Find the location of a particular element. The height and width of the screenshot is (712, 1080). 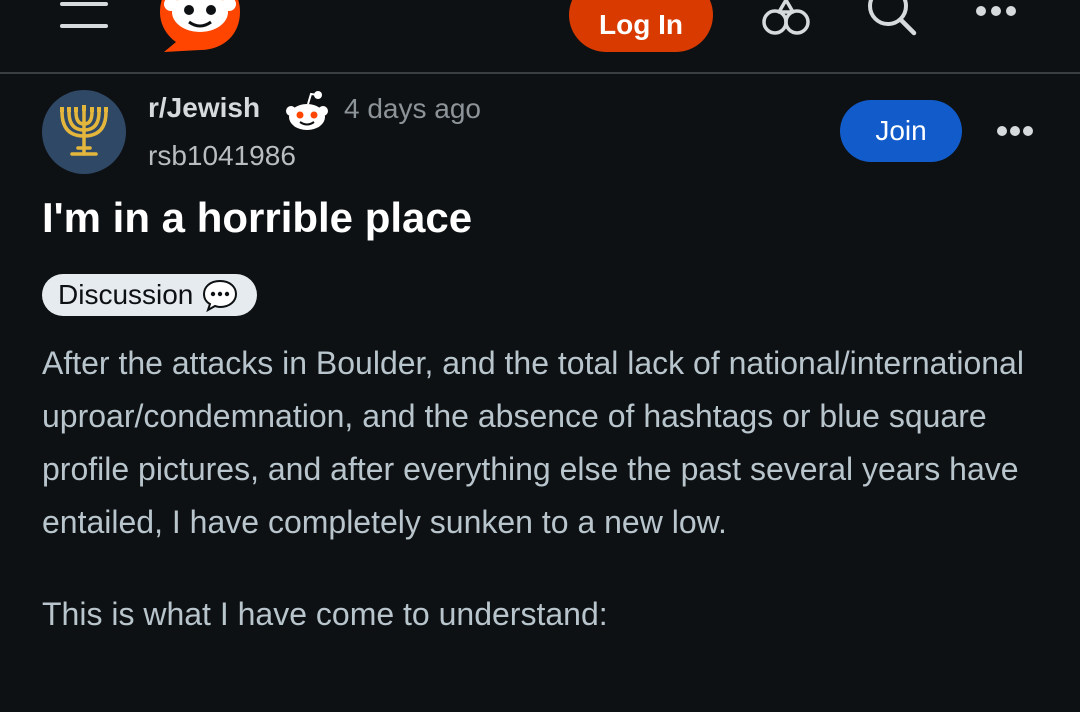

top-bar: Log In is located at coordinates (540, 37).